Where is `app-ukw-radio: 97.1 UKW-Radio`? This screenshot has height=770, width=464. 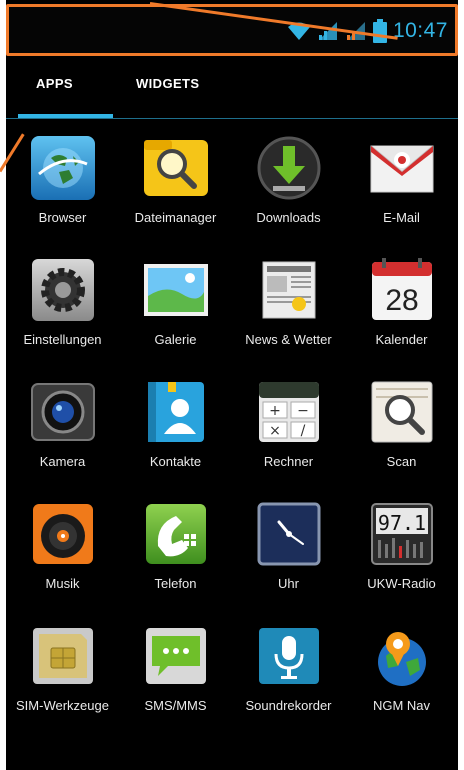
app-ukw-radio: 97.1 UKW-Radio is located at coordinates (401, 557).